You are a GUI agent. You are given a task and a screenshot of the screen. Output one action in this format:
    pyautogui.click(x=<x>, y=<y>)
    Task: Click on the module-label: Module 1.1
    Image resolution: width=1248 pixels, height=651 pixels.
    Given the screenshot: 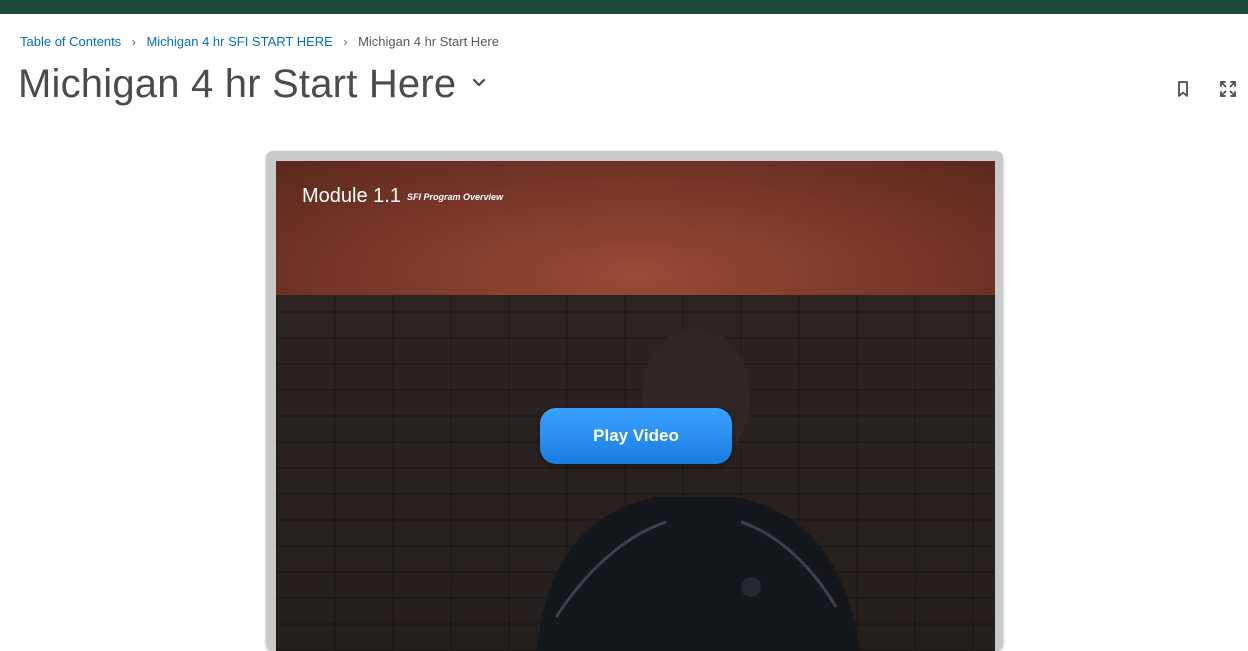 What is the action you would take?
    pyautogui.click(x=351, y=196)
    